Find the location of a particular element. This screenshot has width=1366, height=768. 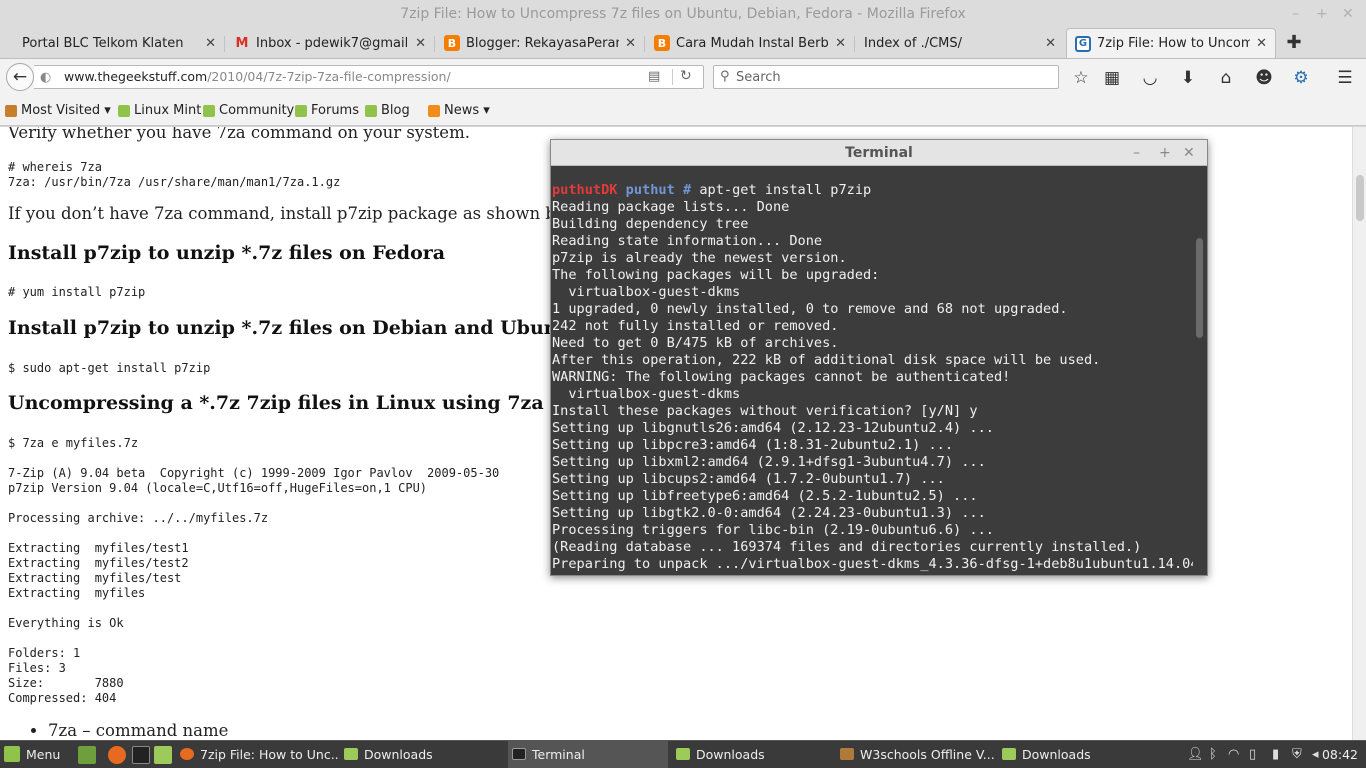

volume-icon: ◂ is located at coordinates (1315, 754).